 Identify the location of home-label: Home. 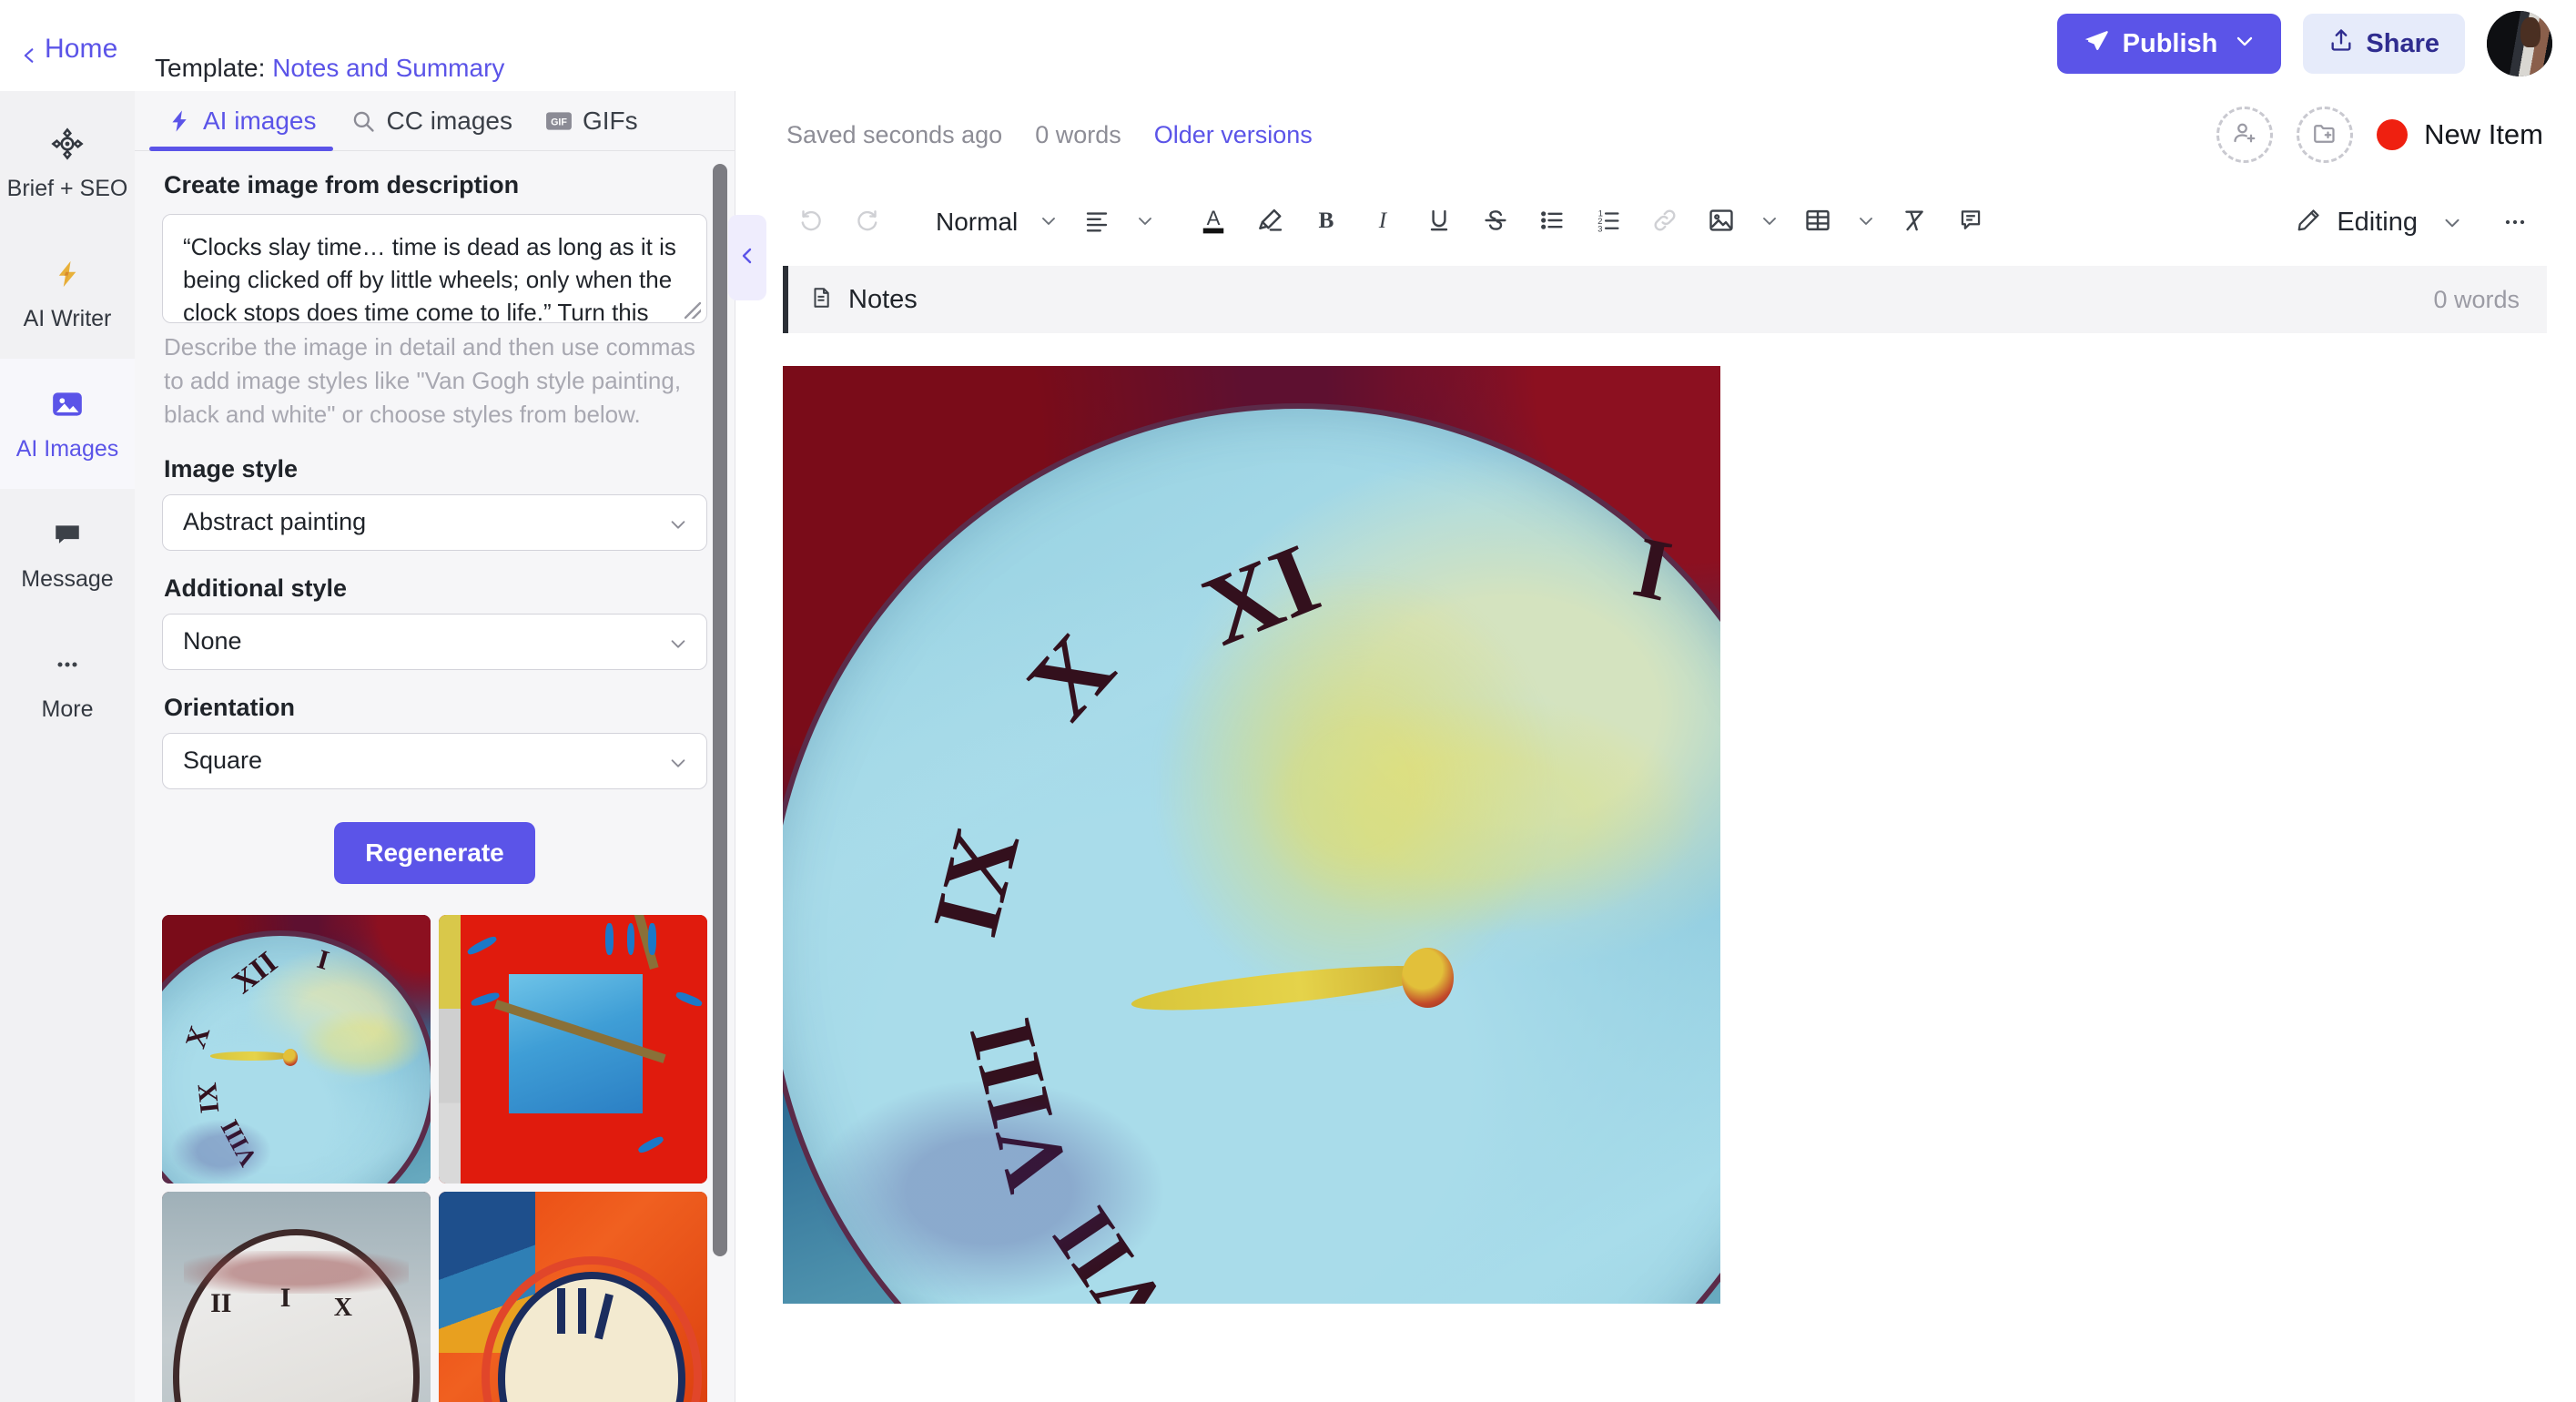
(81, 49).